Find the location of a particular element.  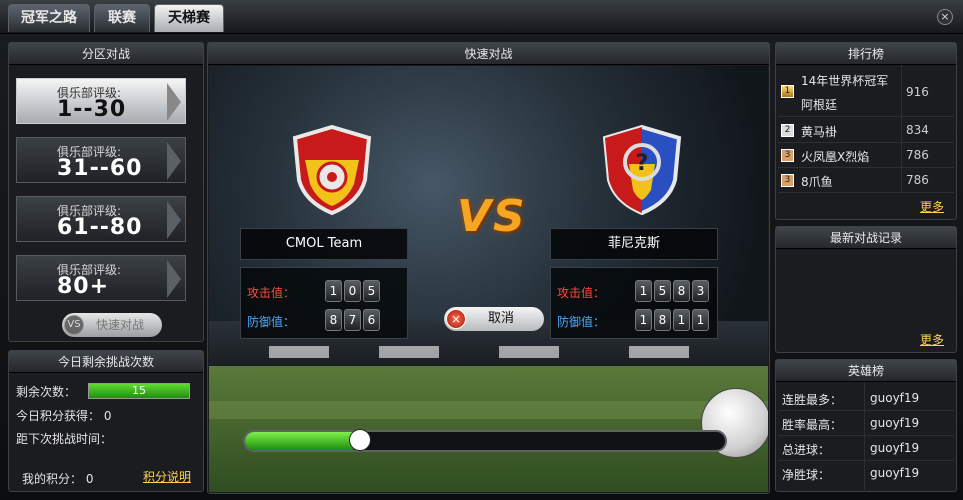

points-help-link: 积分说明 is located at coordinates (167, 476).